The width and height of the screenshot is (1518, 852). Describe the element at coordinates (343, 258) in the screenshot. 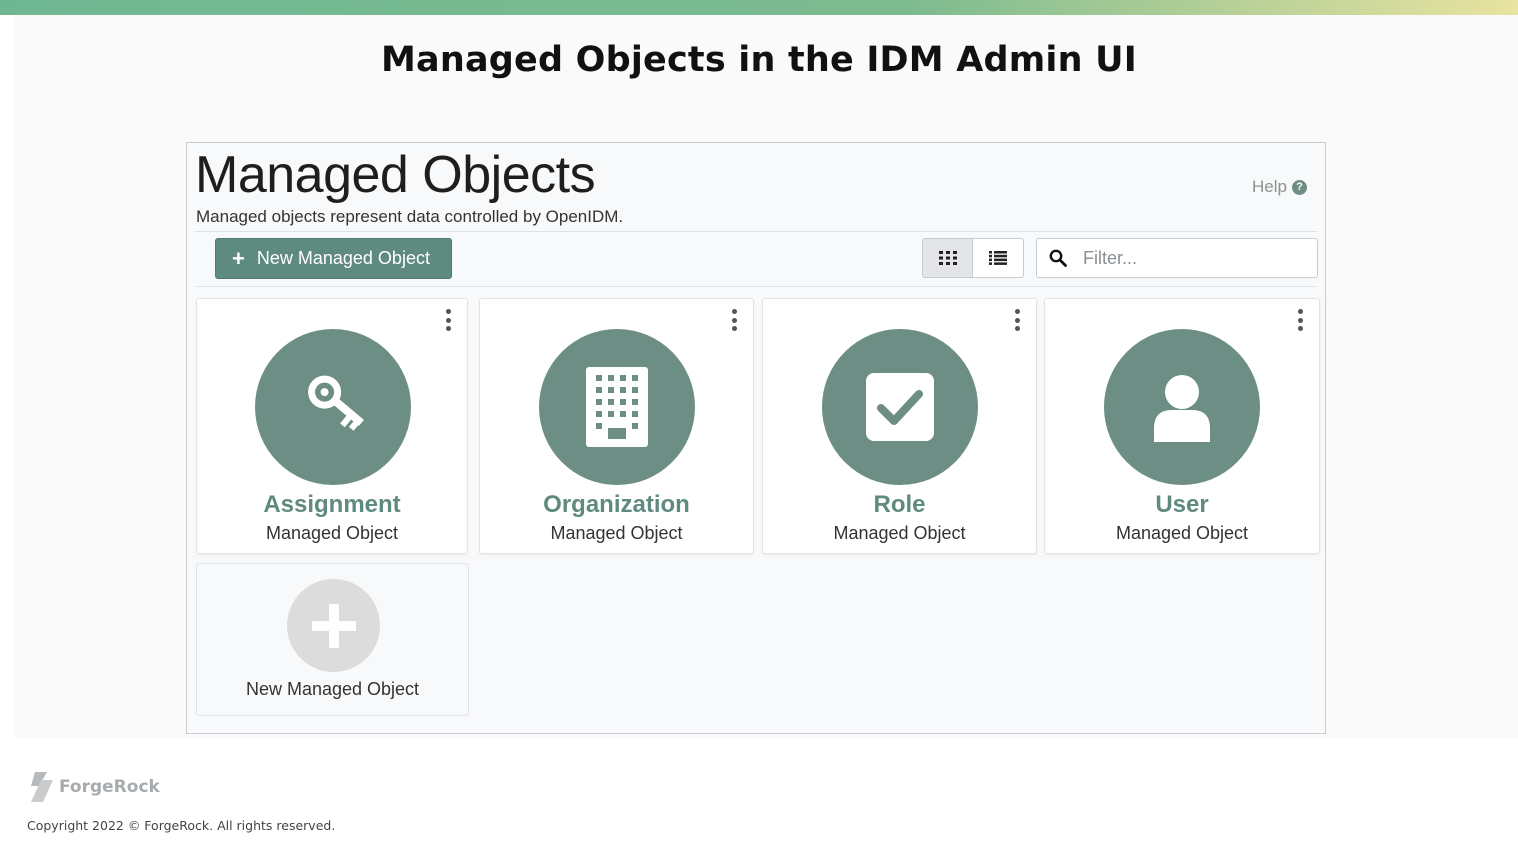

I see `new-managed-object-label: New Managed Object` at that location.